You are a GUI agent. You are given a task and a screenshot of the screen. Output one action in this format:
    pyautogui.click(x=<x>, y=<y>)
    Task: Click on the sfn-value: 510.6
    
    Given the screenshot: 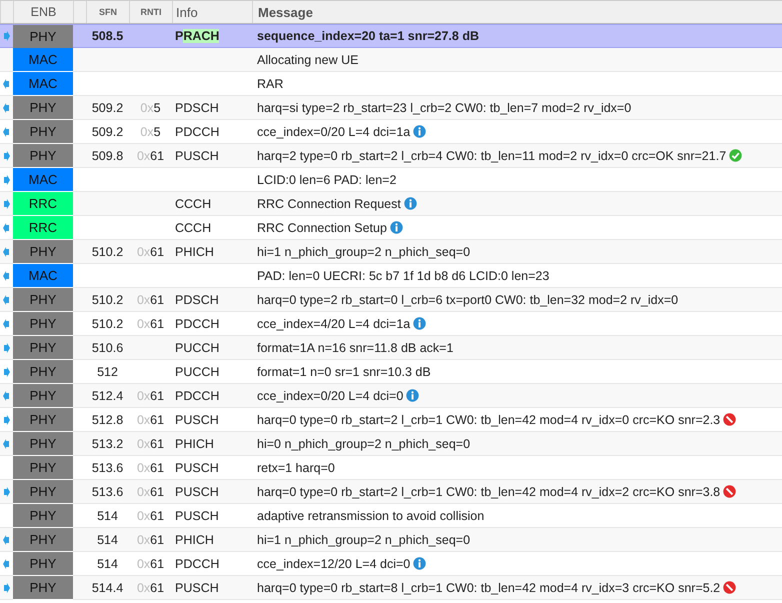 What is the action you would take?
    pyautogui.click(x=108, y=347)
    